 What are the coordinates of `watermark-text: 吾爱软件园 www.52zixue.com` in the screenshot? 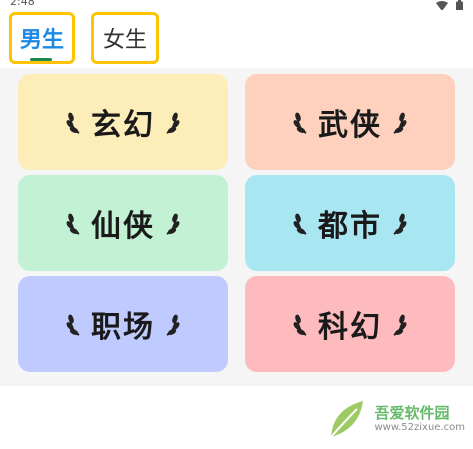 It's located at (420, 419).